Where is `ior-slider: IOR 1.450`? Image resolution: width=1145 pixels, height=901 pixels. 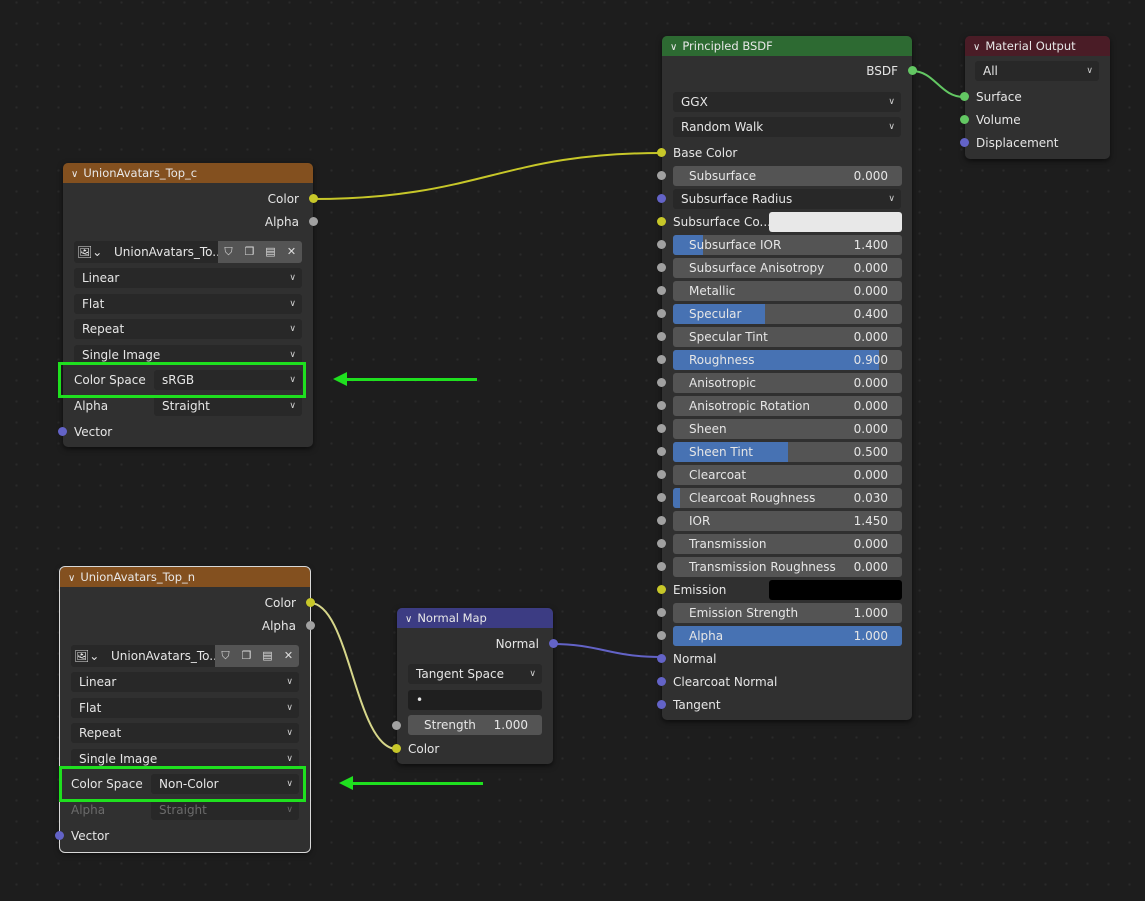 ior-slider: IOR 1.450 is located at coordinates (787, 521).